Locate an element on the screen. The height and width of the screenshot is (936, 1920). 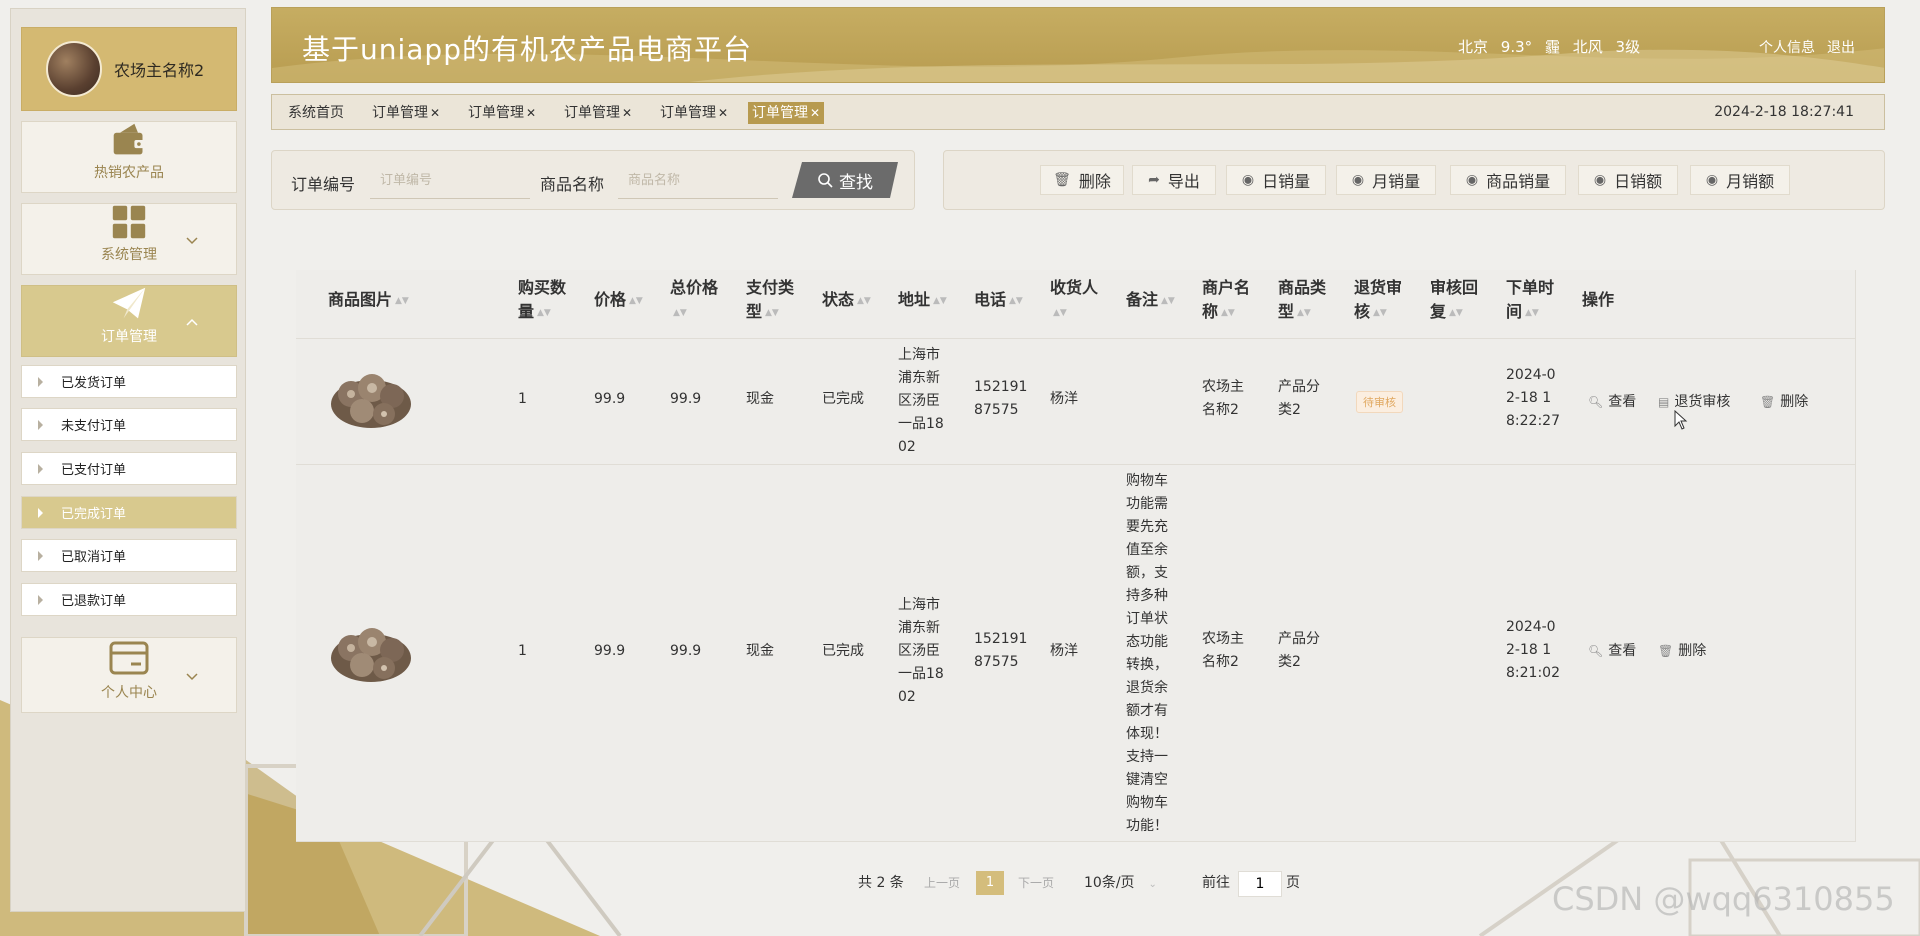
search-icon: 🔍︎ is located at coordinates (1596, 402).